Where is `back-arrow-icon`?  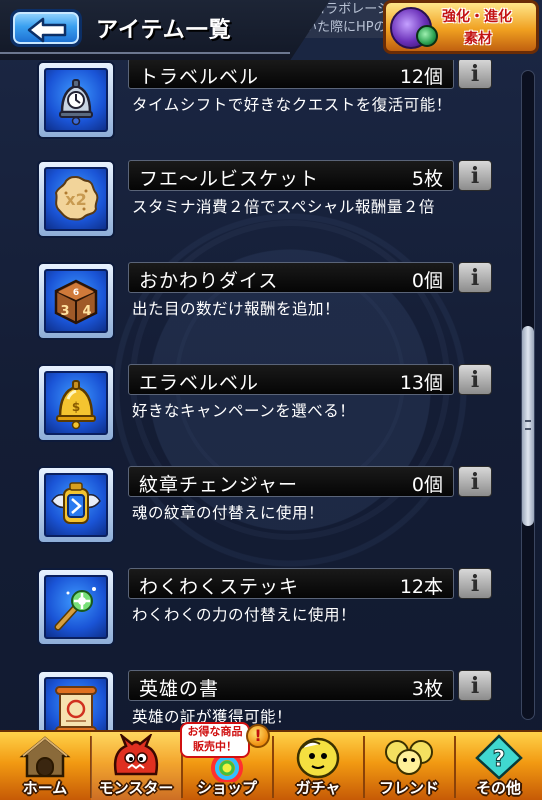
back-arrow-icon is located at coordinates (47, 30).